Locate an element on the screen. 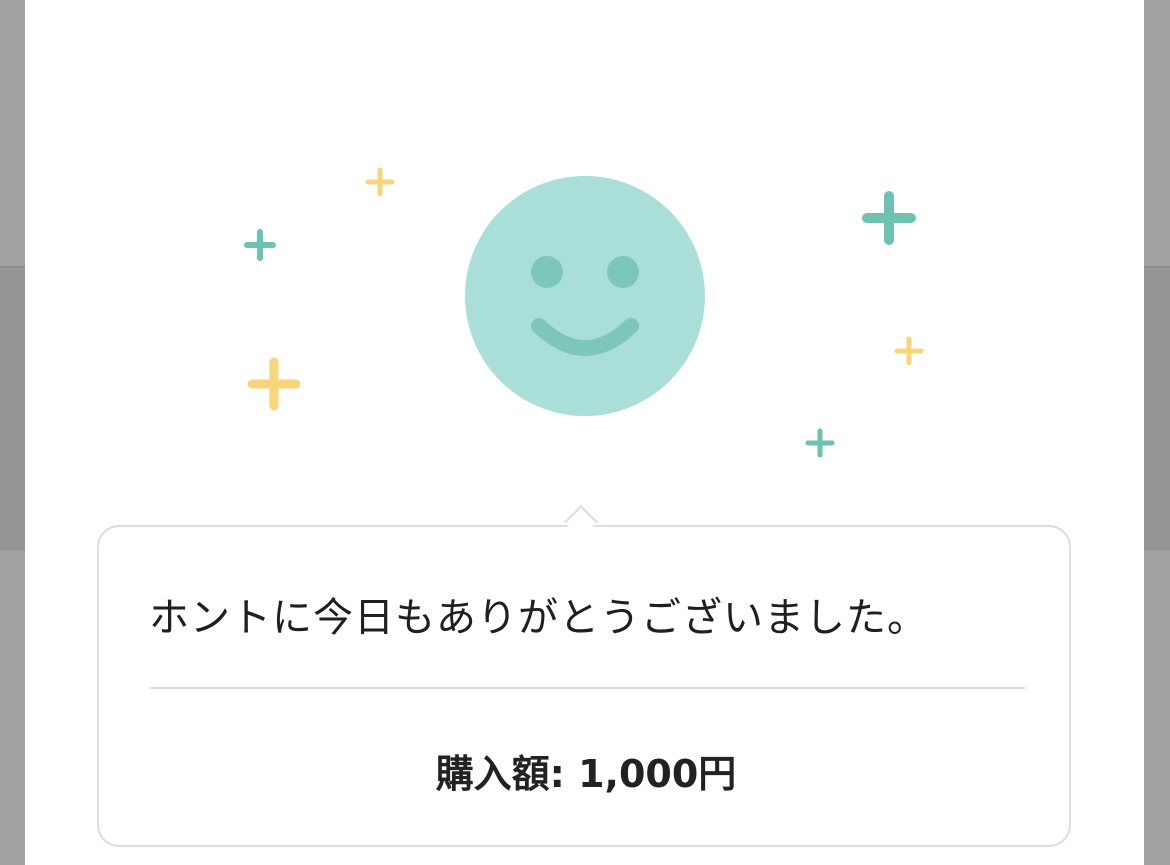 This screenshot has width=1170, height=865. purchase-amount: 購入額: 1,000円 is located at coordinates (586, 770).